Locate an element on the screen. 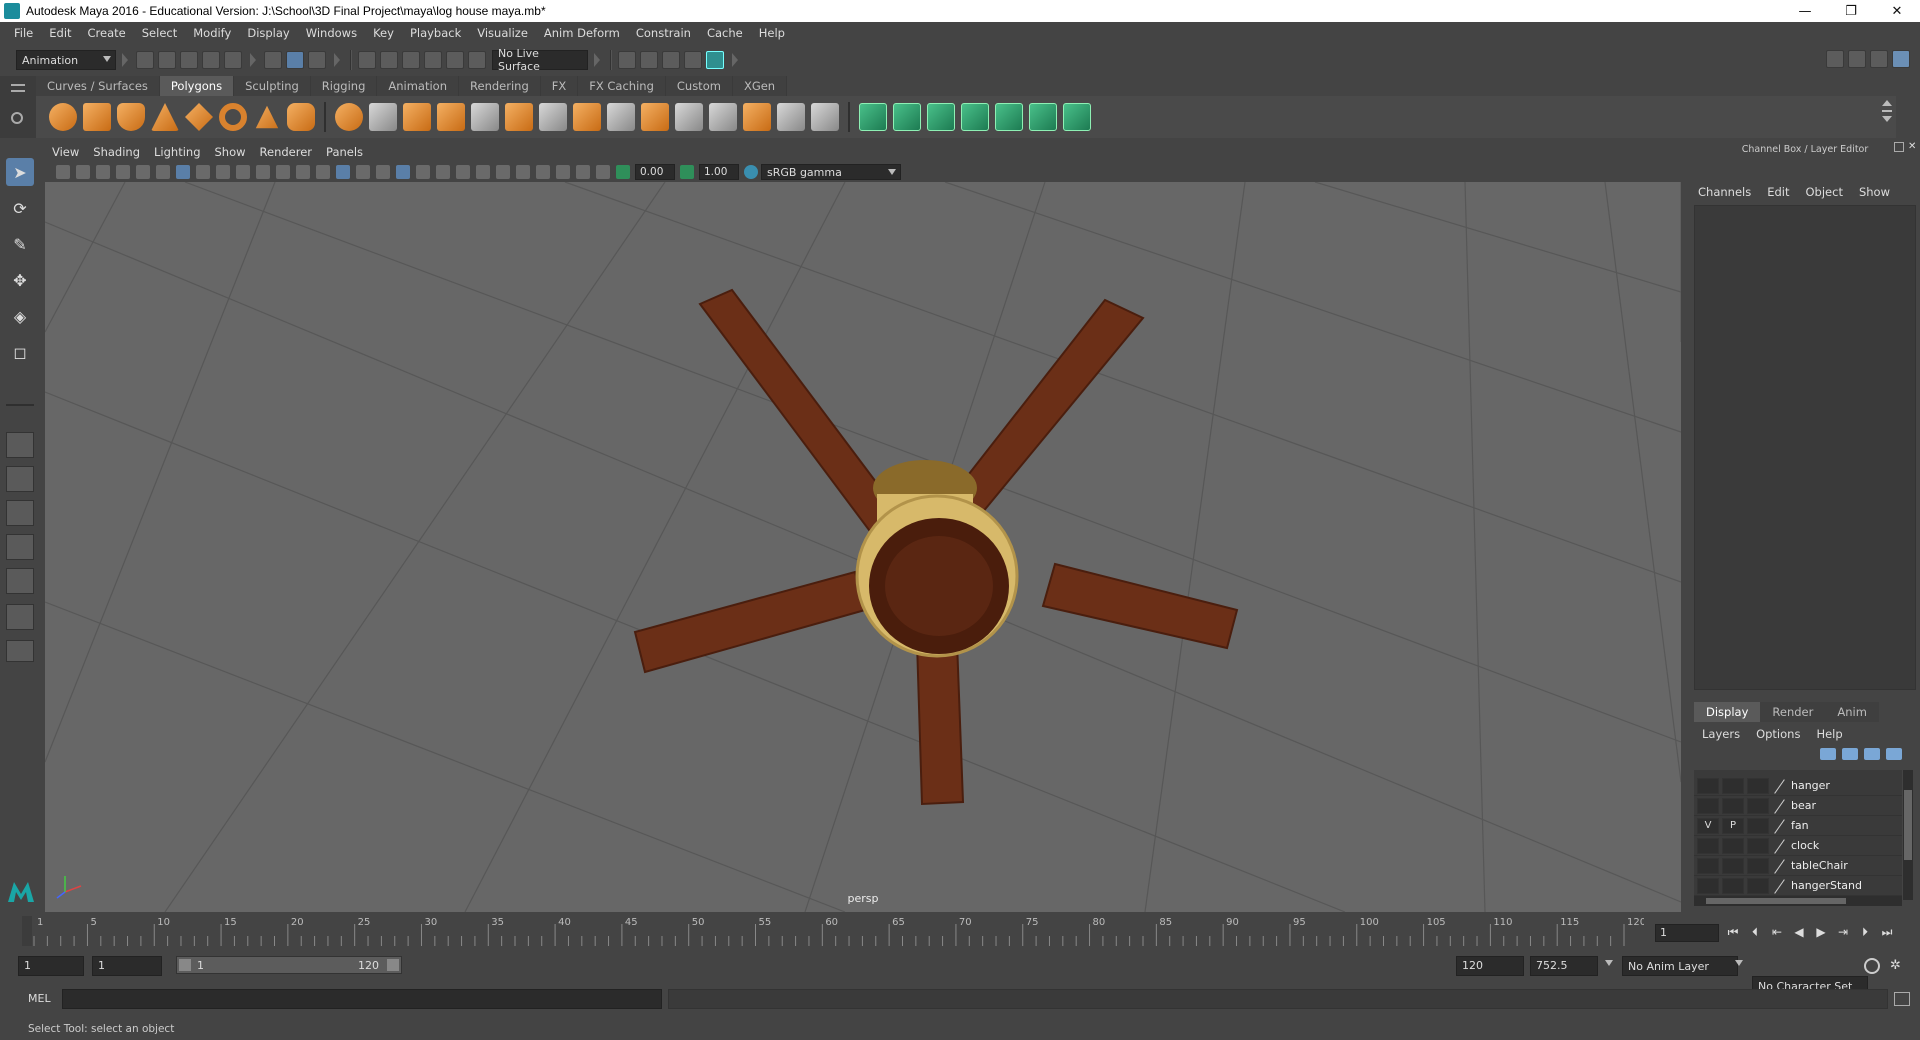 The image size is (1920, 1040). select-object-icon is located at coordinates (295, 60).